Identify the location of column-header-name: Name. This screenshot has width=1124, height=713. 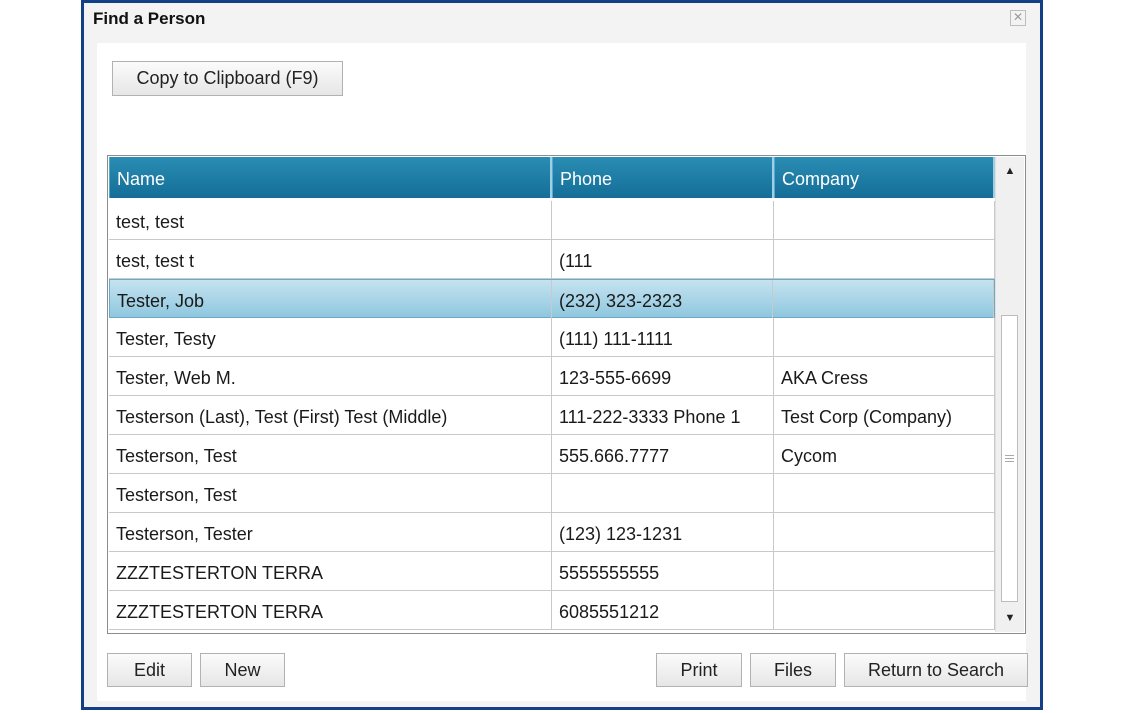
(330, 177).